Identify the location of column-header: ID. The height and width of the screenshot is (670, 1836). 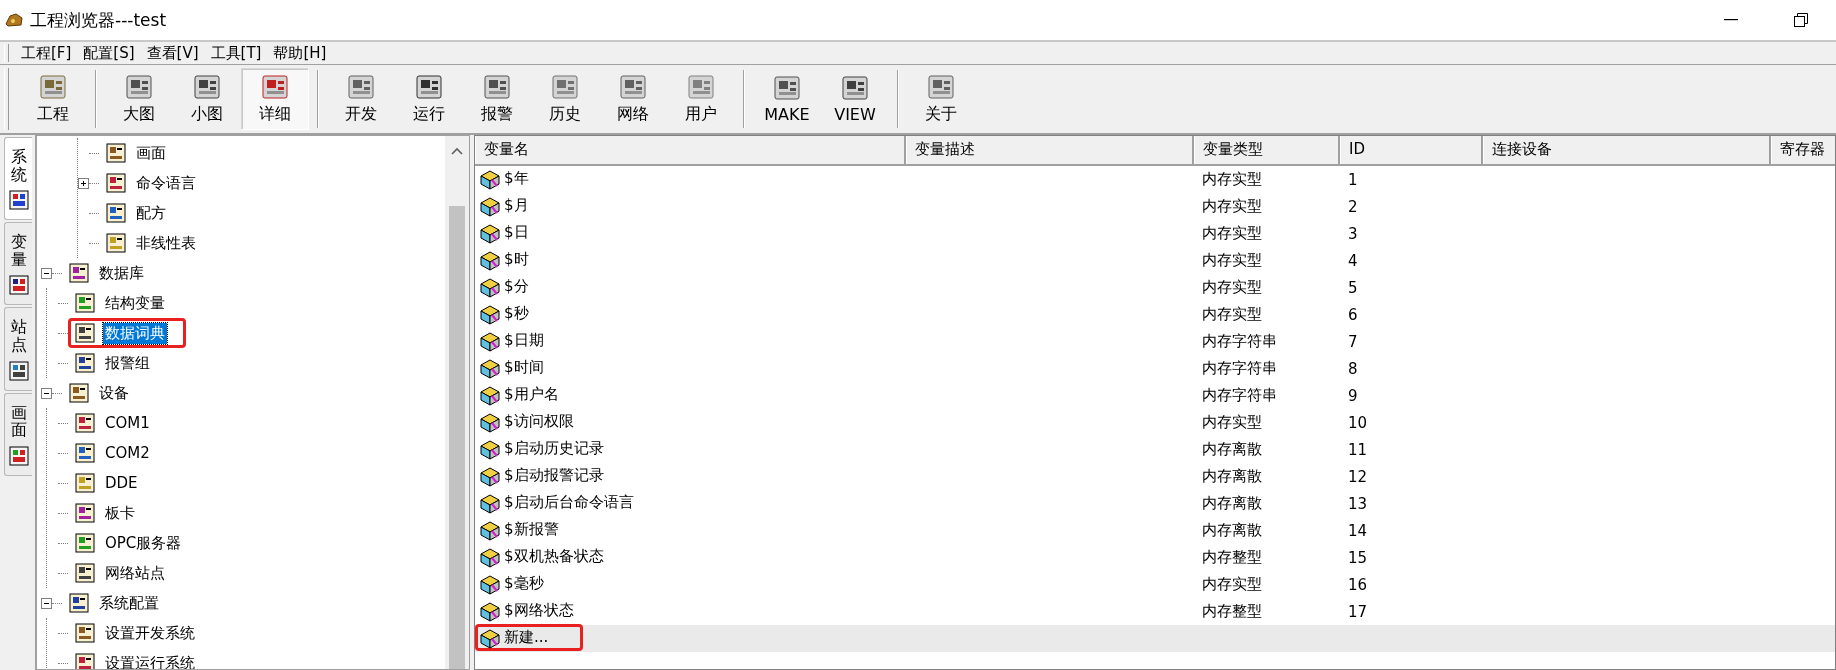
(1411, 150).